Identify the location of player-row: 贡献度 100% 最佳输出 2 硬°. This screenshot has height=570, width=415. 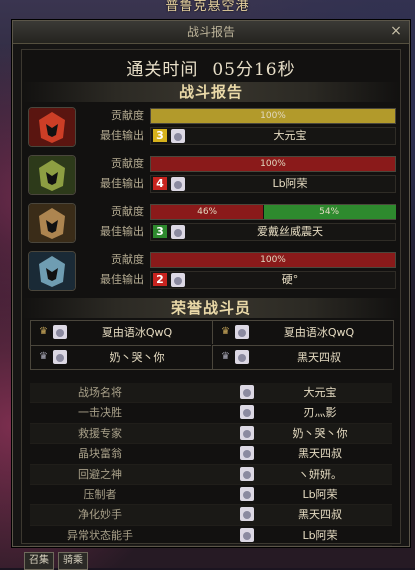
(211, 270).